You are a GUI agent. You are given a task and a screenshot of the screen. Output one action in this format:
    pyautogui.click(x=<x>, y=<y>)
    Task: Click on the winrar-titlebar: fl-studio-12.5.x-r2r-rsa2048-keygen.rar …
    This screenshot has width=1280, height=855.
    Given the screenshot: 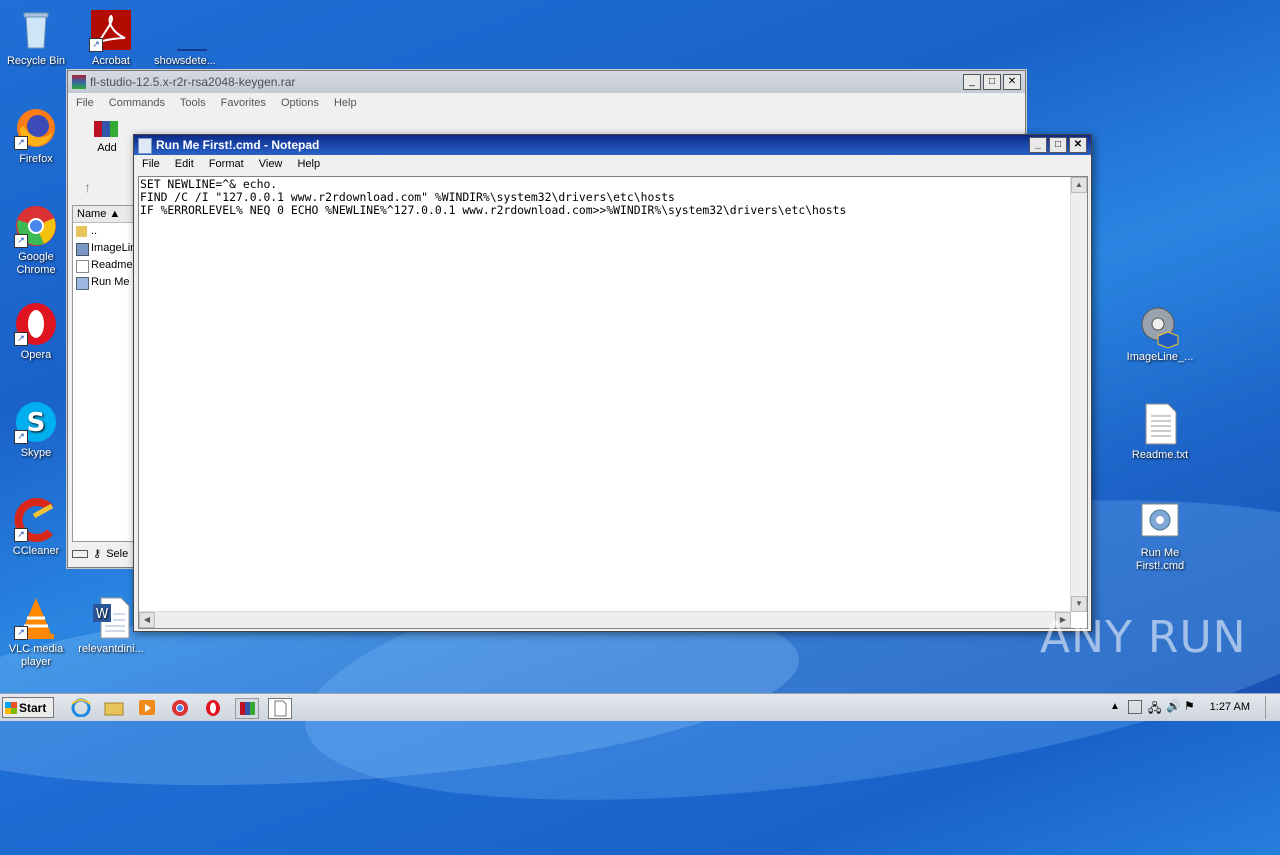 What is the action you would take?
    pyautogui.click(x=546, y=82)
    